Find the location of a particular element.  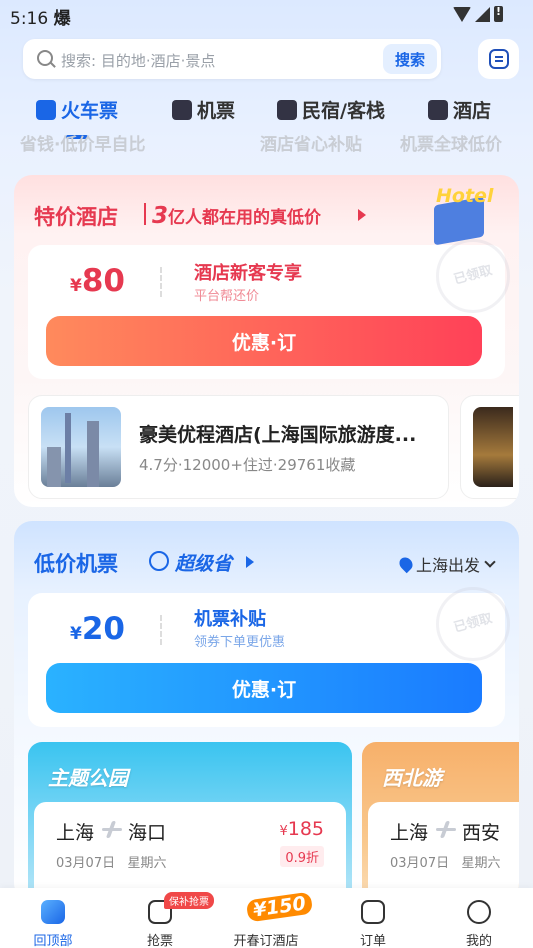

route-card: 上海 西安 03月07日 星期六 is located at coordinates (443, 851).